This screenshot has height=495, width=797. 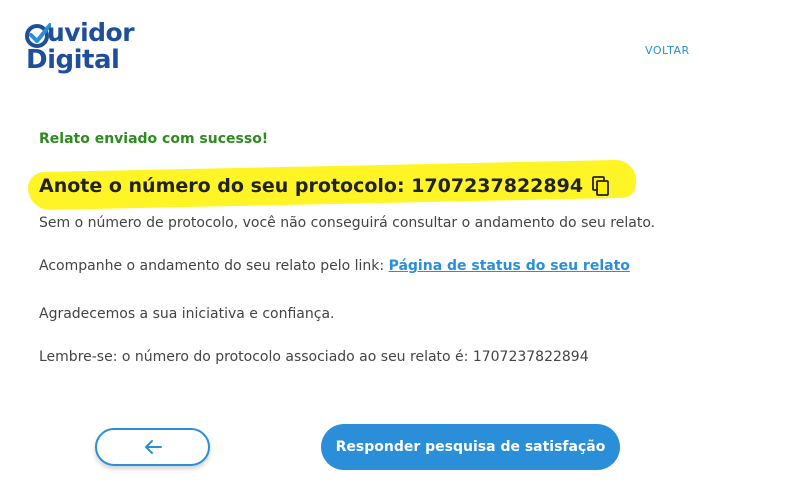 What do you see at coordinates (73, 60) in the screenshot?
I see `logo-text-digital: Digital` at bounding box center [73, 60].